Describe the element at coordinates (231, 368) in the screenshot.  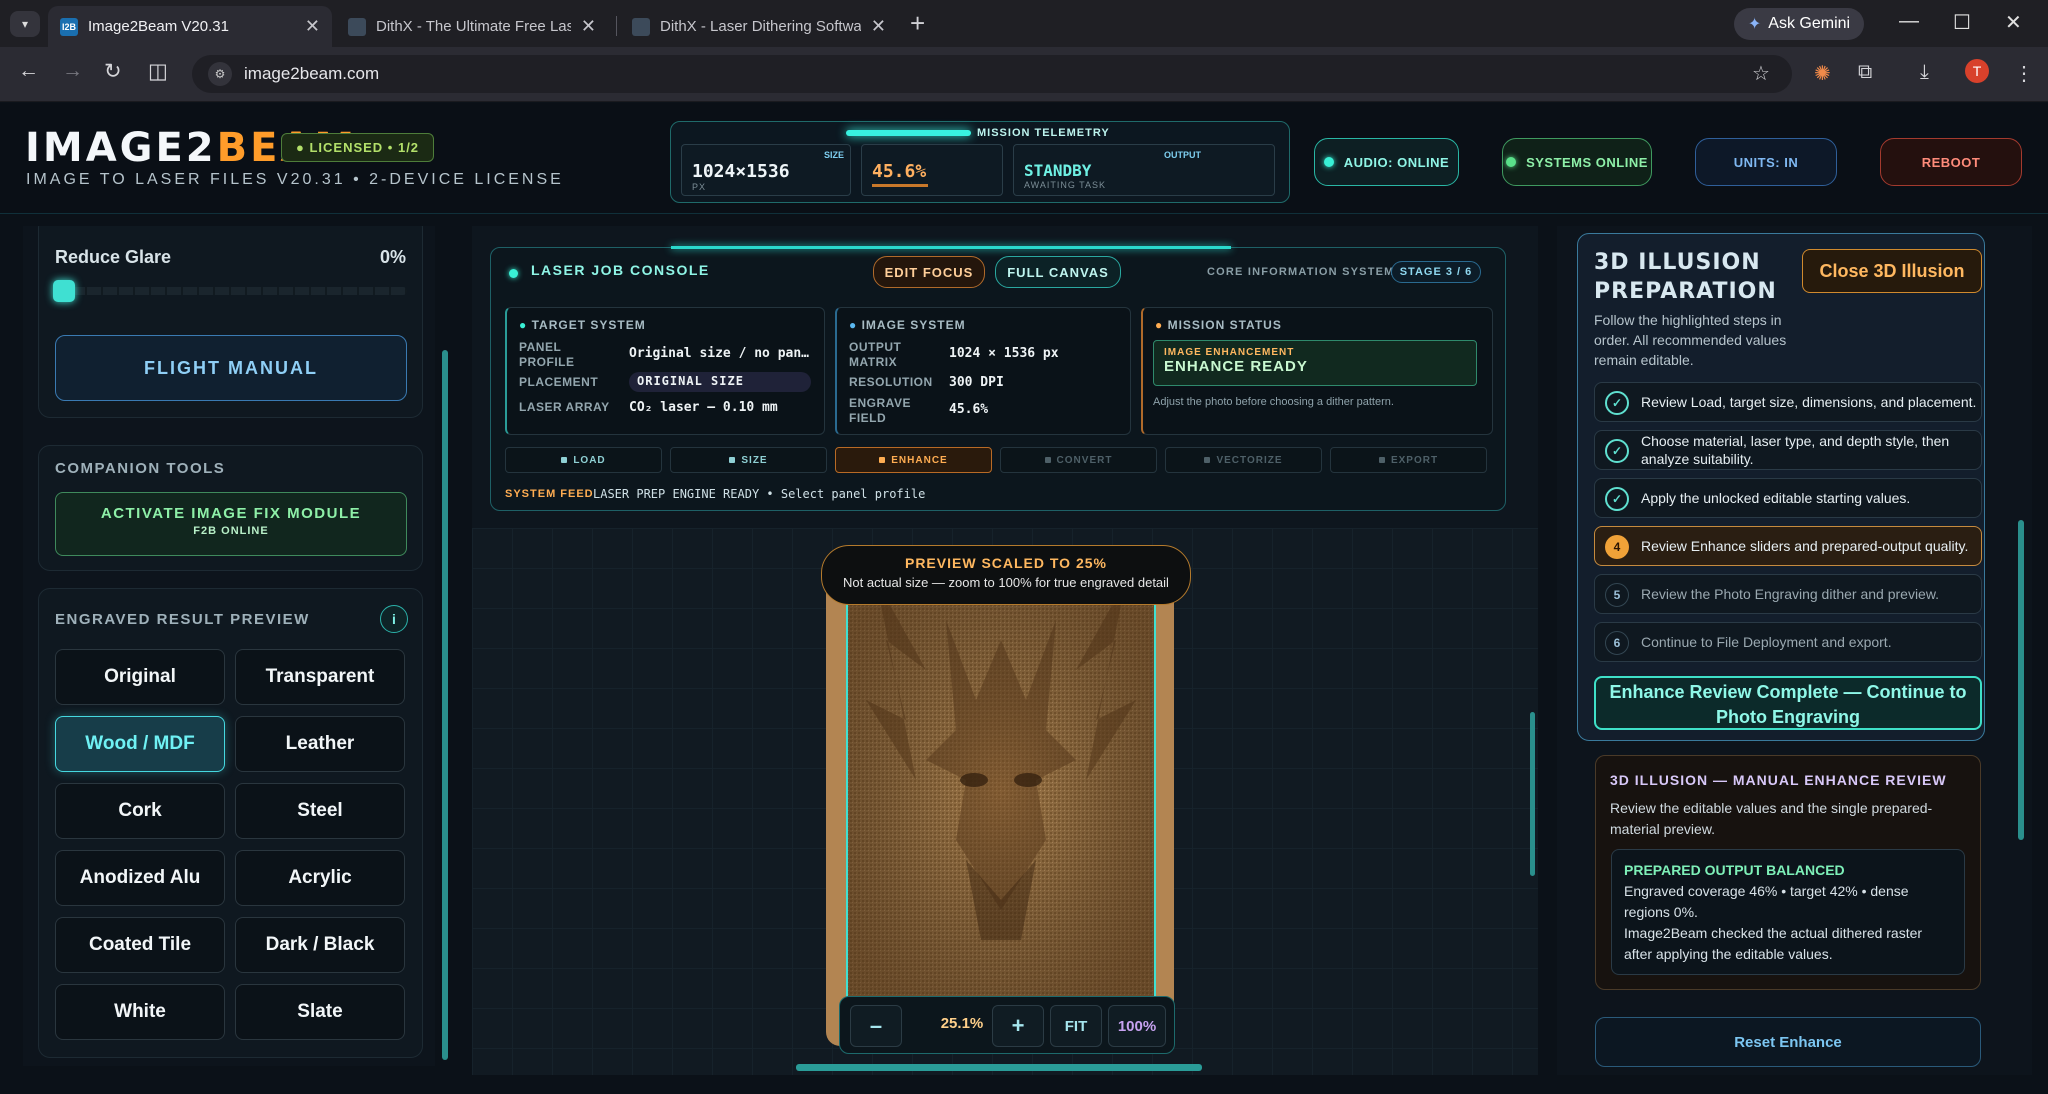
I see `flight-manual-button: FLIGHT MANUAL` at that location.